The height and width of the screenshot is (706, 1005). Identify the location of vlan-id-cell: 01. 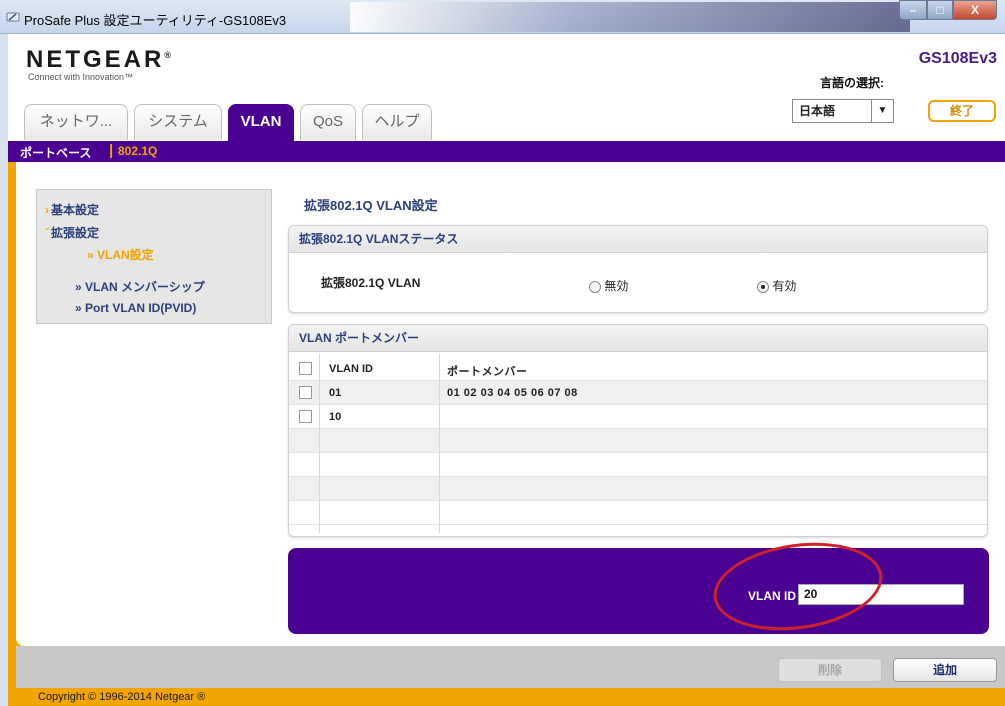
(335, 393).